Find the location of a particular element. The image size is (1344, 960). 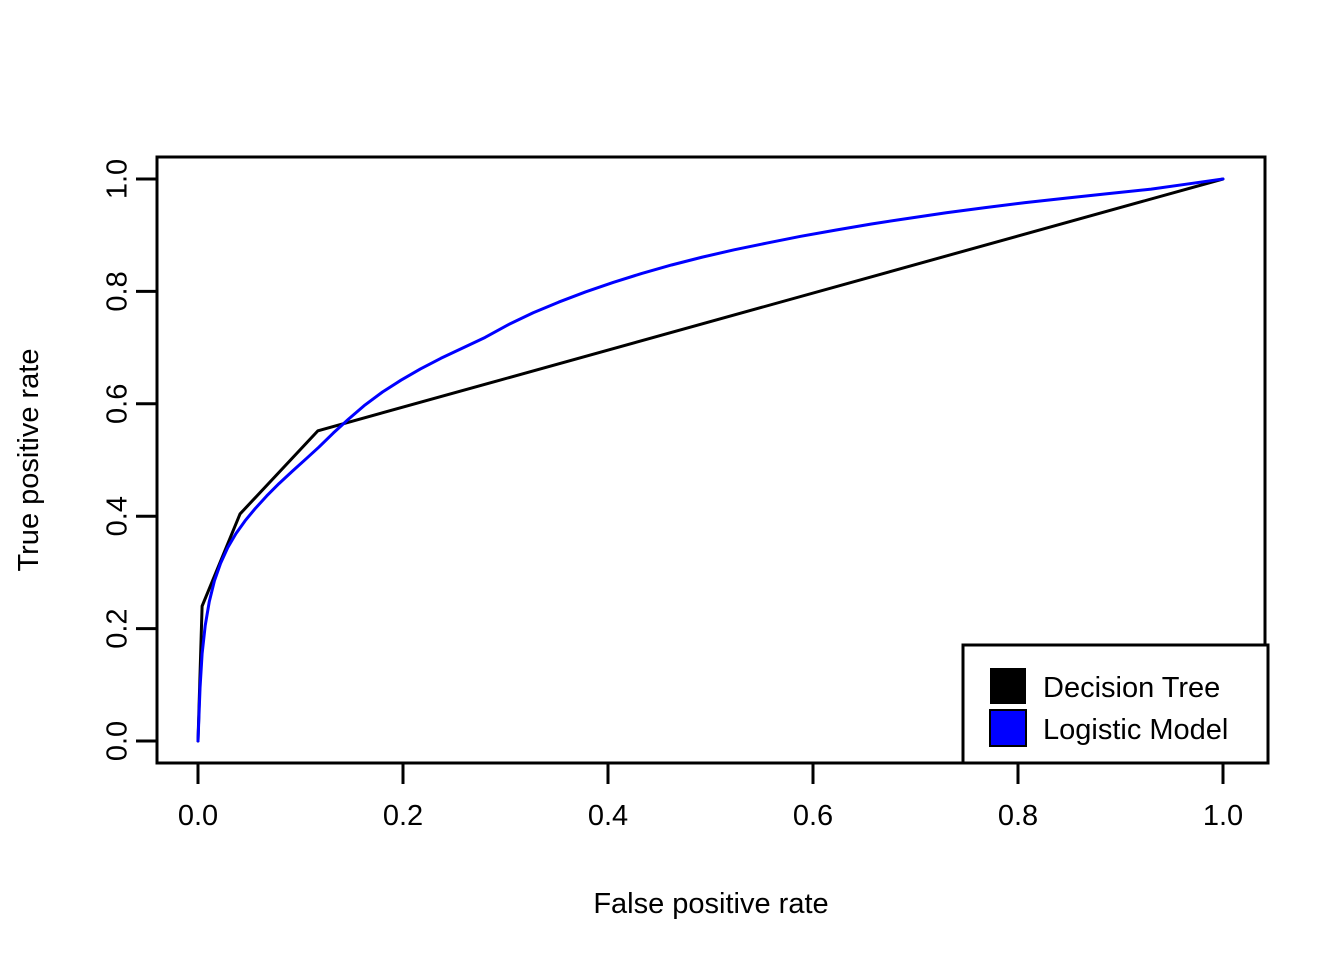

y-tick-label-0: 0.0 is located at coordinates (118, 741).